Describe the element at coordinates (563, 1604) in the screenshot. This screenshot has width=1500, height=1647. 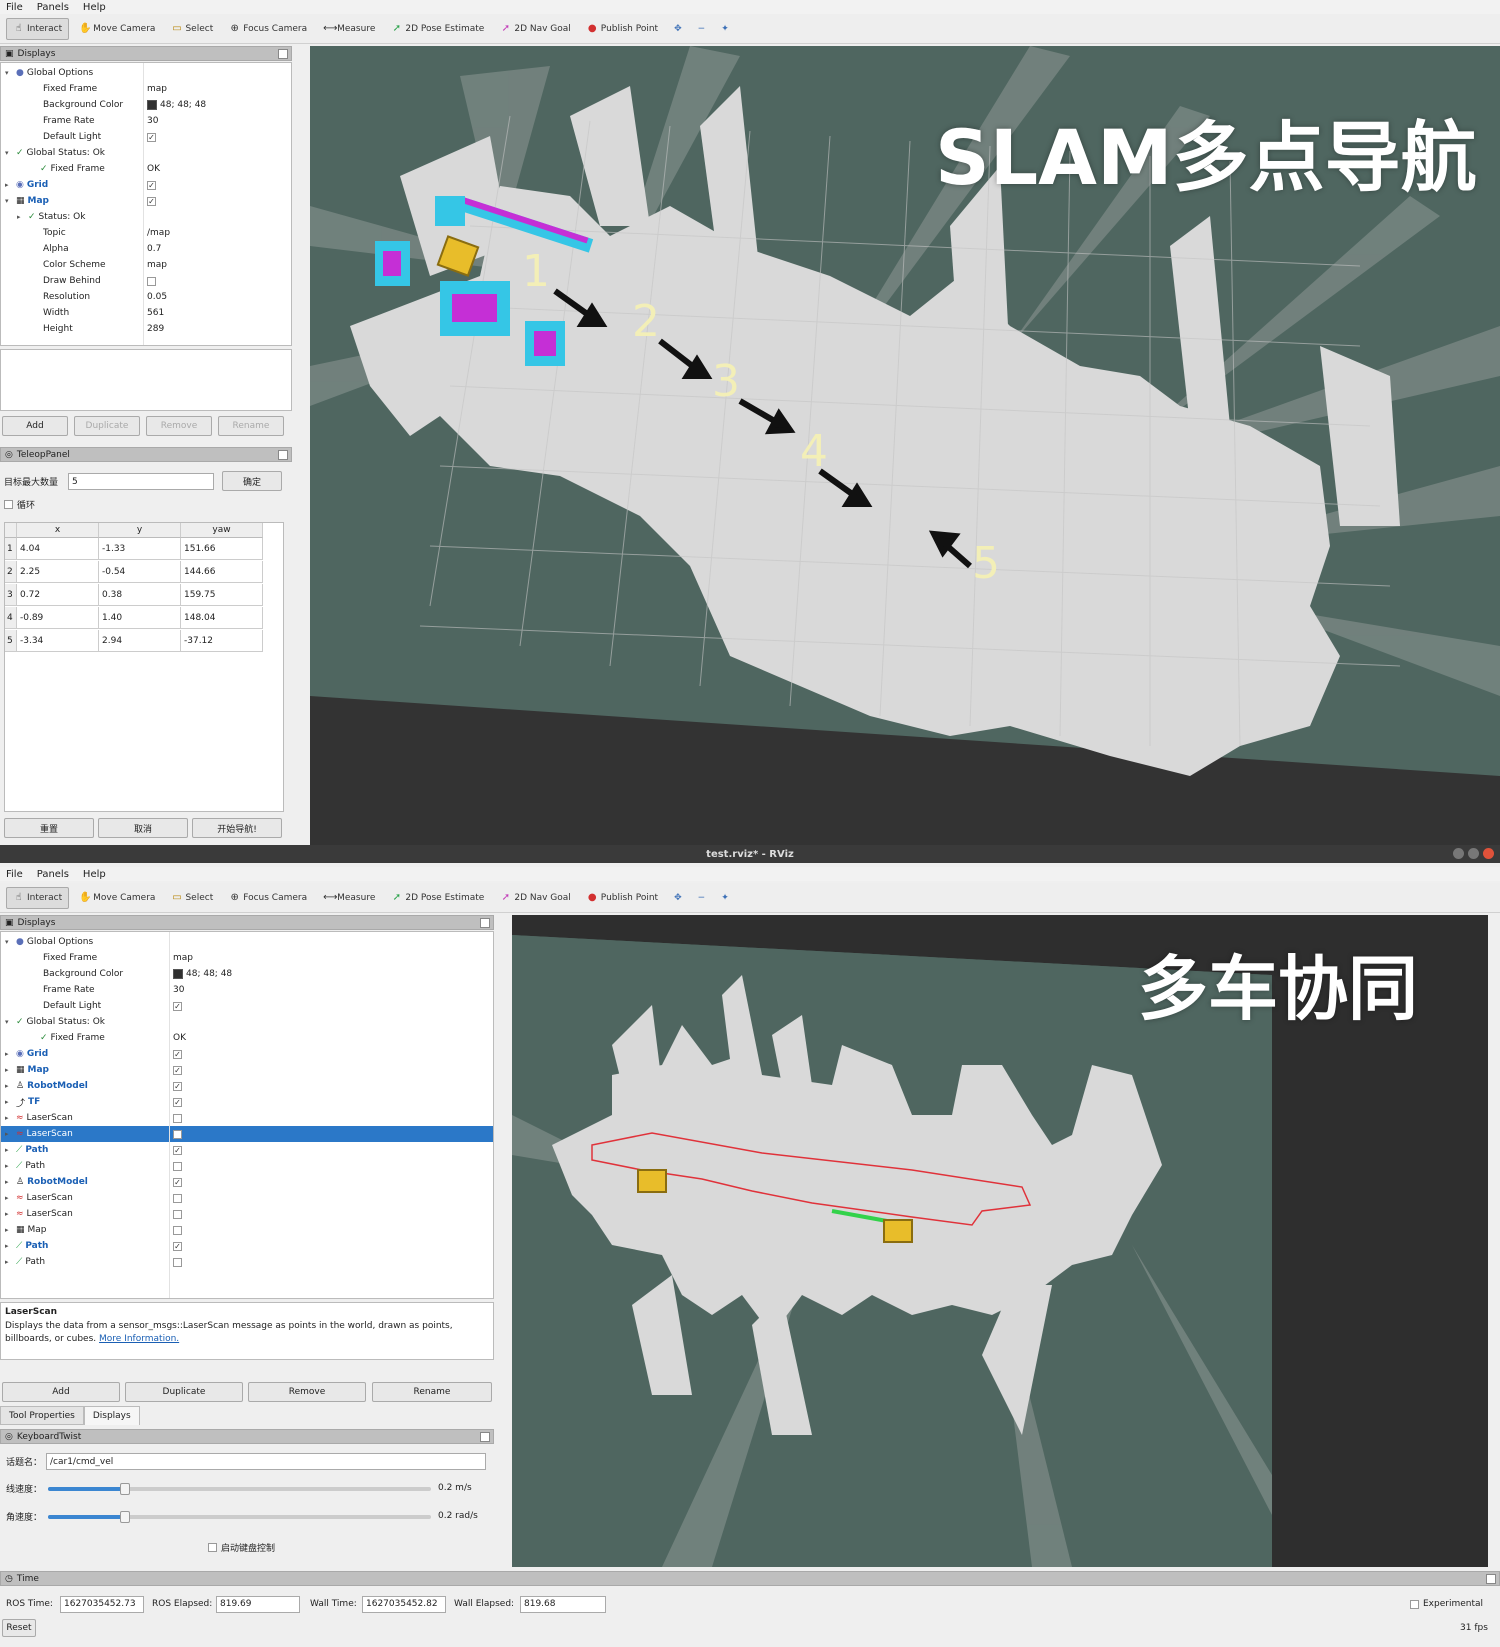
I see `wall-elapsed-field: 819.68` at that location.